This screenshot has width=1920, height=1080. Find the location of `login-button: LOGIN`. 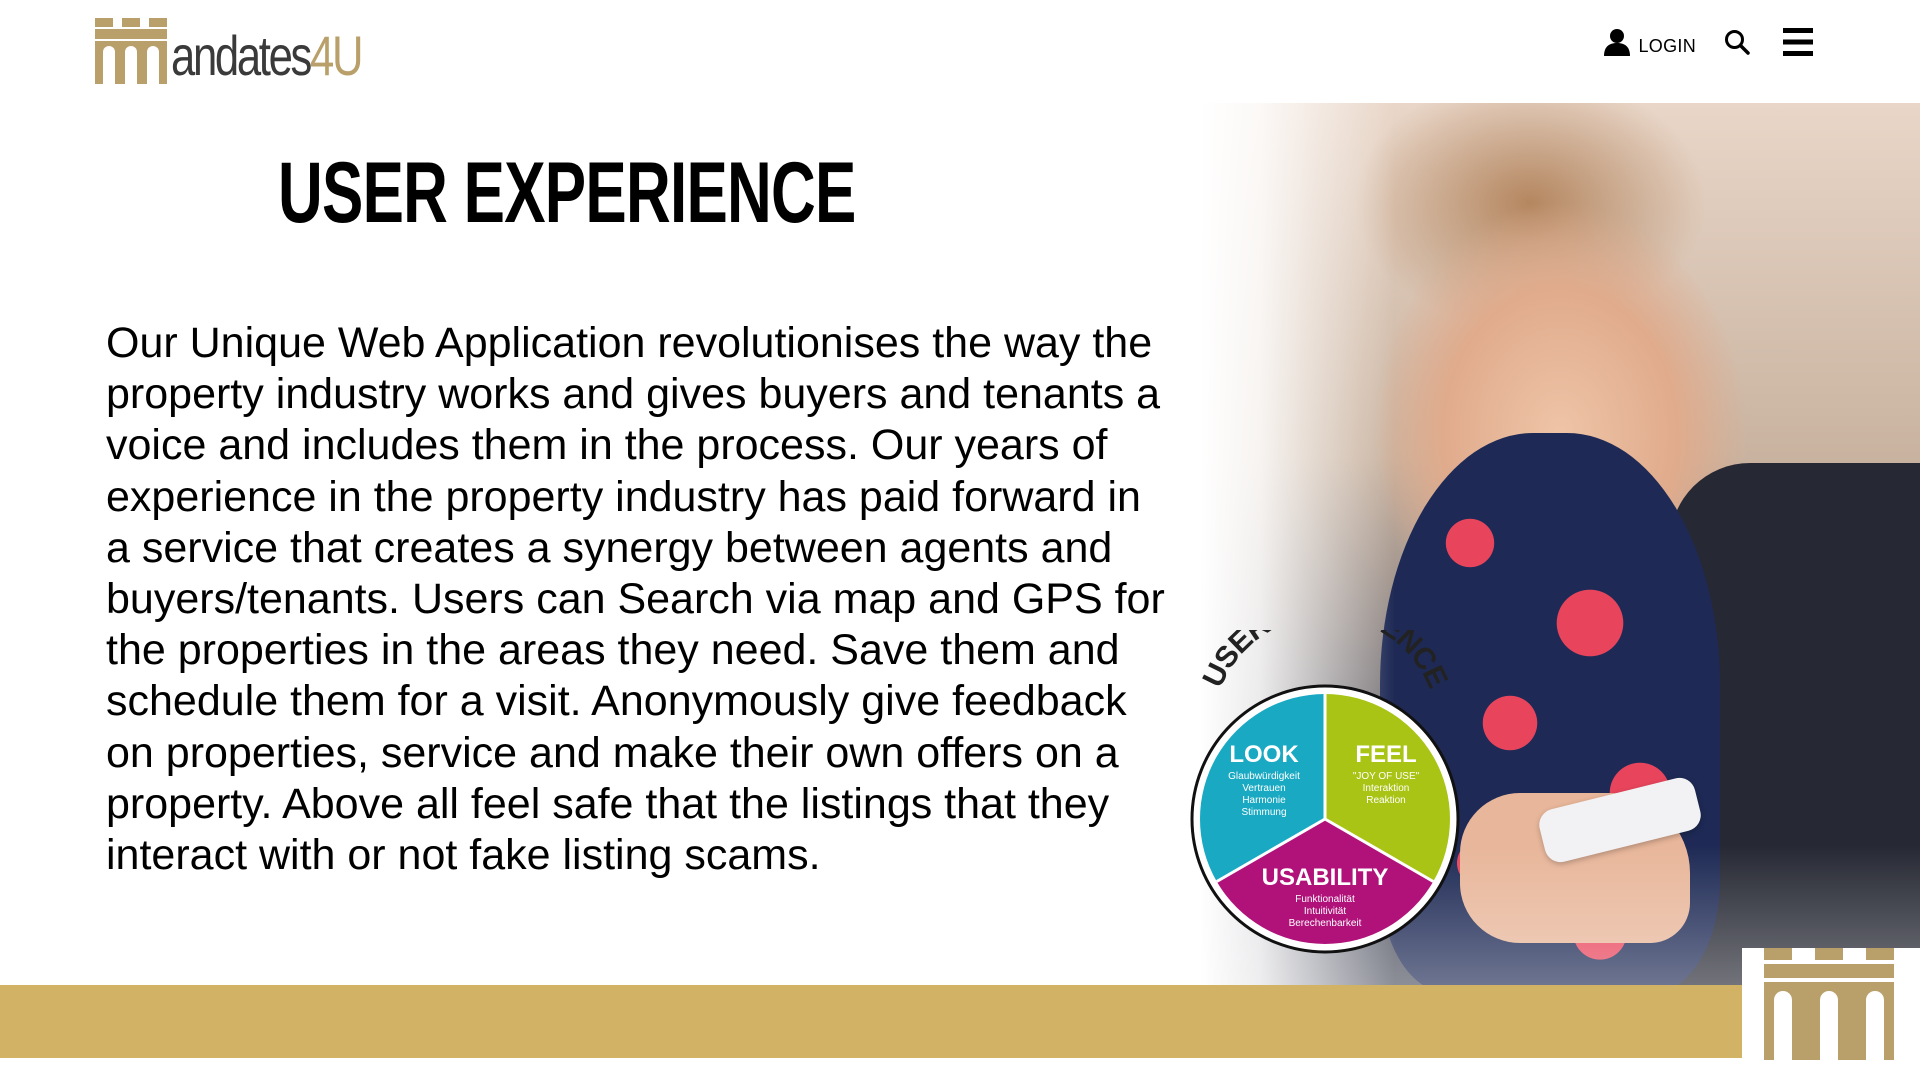

login-button: LOGIN is located at coordinates (1650, 42).